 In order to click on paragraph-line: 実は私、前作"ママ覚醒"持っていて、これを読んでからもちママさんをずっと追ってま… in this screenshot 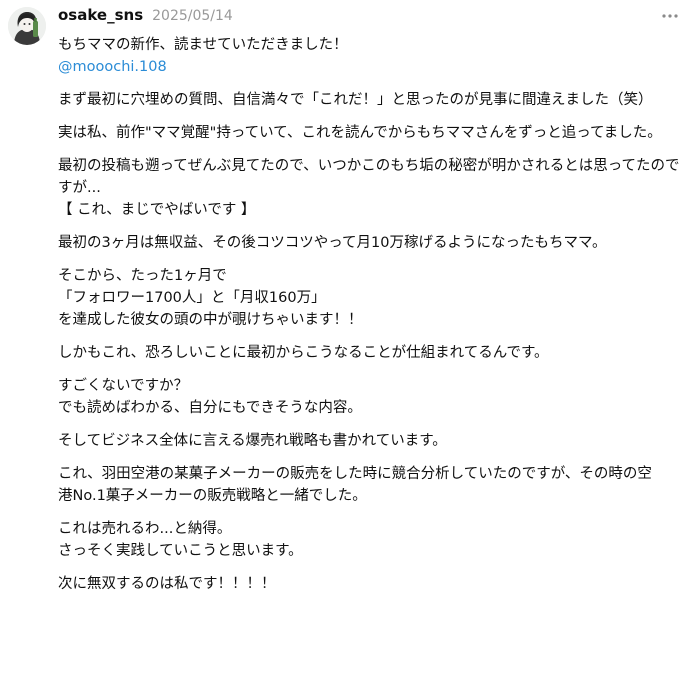, I will do `click(360, 133)`.